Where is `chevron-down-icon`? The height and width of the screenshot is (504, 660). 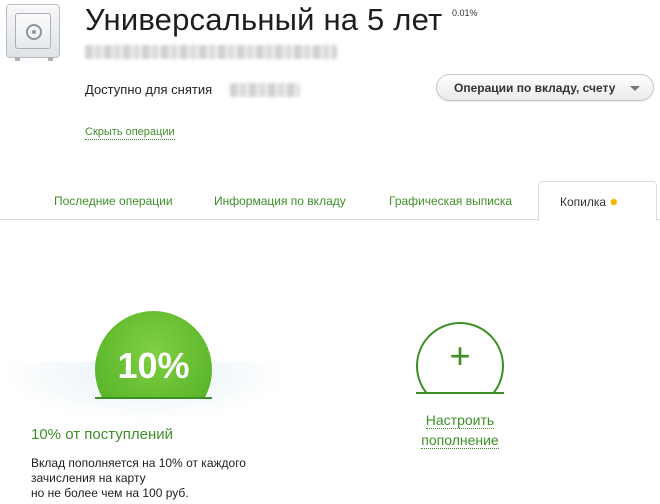 chevron-down-icon is located at coordinates (635, 88).